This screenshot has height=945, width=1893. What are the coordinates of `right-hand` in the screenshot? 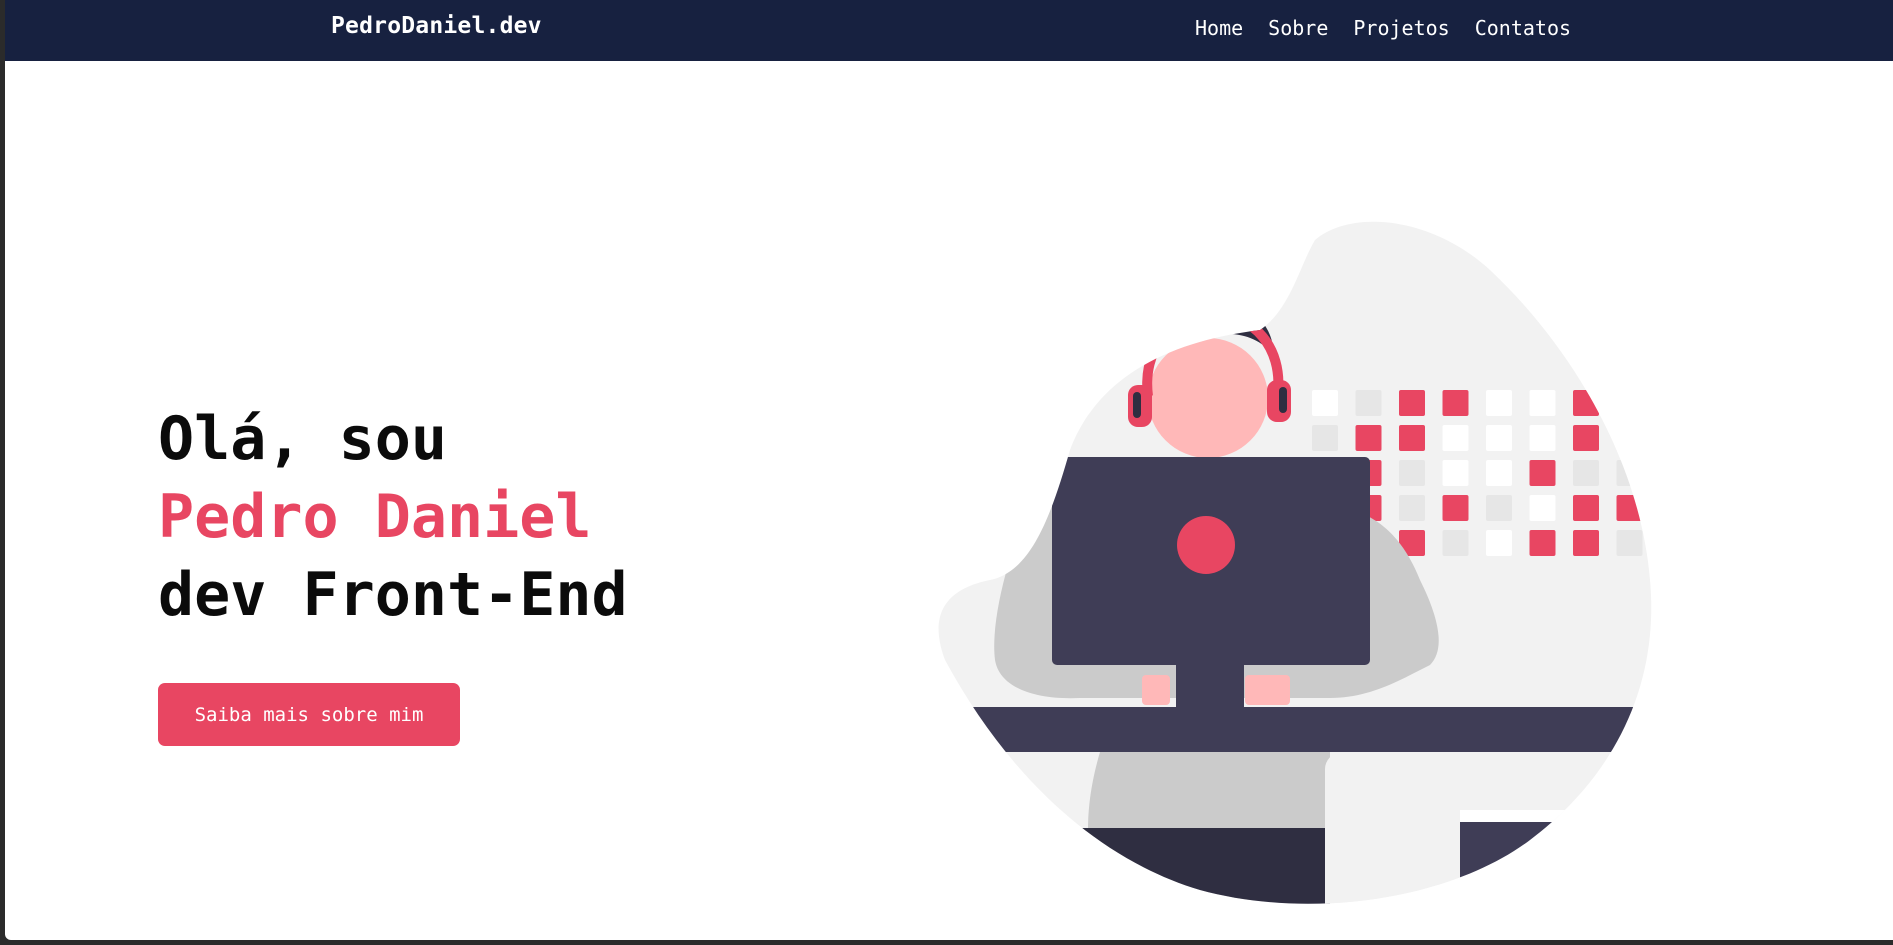 It's located at (1267, 690).